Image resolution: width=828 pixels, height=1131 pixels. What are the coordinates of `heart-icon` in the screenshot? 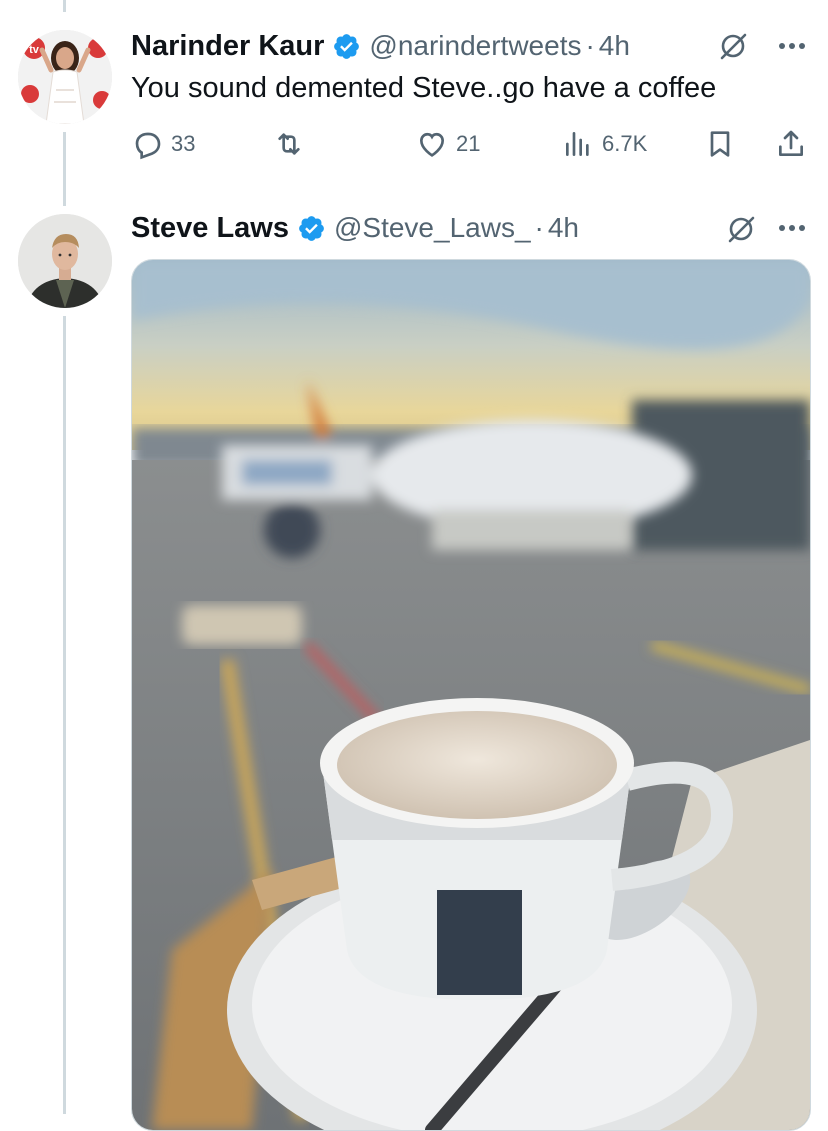 It's located at (432, 144).